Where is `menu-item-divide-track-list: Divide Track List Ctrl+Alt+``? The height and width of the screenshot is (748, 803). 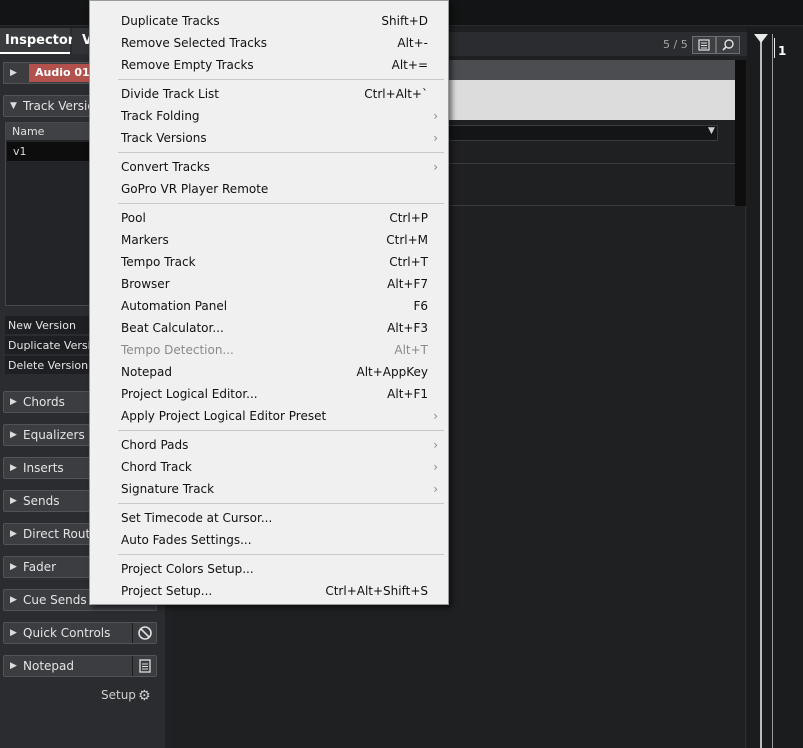
menu-item-divide-track-list: Divide Track List Ctrl+Alt+` is located at coordinates (269, 94).